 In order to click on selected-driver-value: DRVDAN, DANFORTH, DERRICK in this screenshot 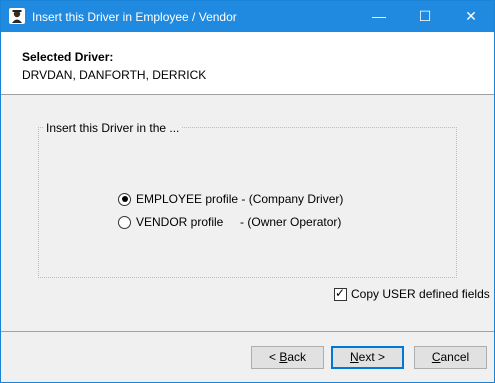, I will do `click(114, 75)`.